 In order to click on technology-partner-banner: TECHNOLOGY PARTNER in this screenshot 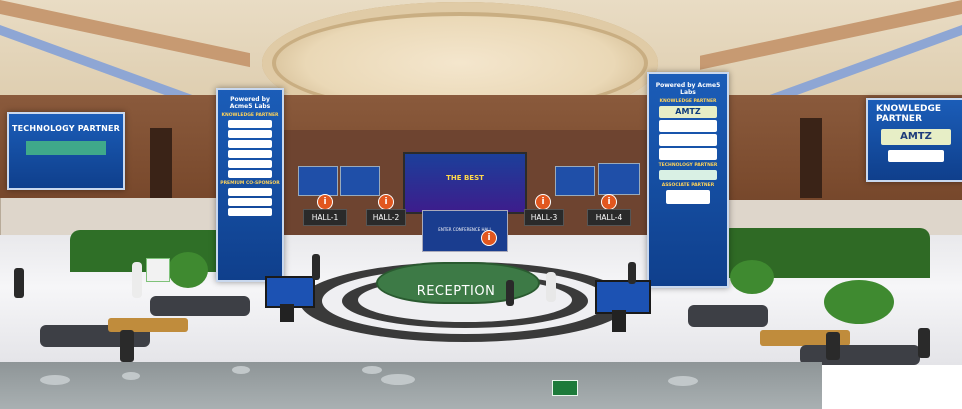, I will do `click(66, 151)`.